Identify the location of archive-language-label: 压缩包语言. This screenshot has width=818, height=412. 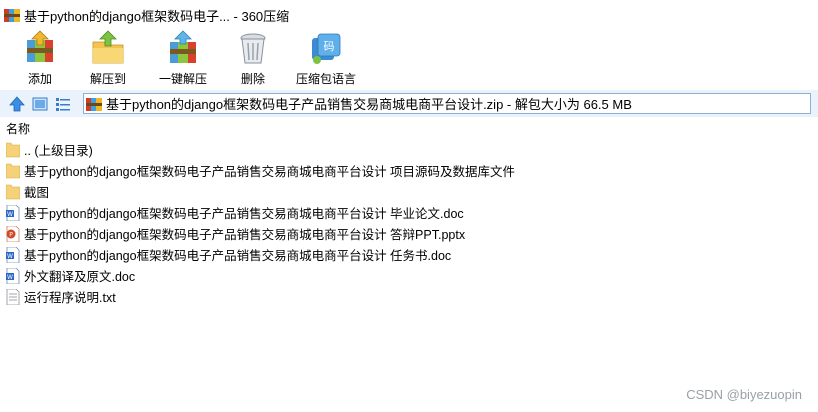
(325, 79).